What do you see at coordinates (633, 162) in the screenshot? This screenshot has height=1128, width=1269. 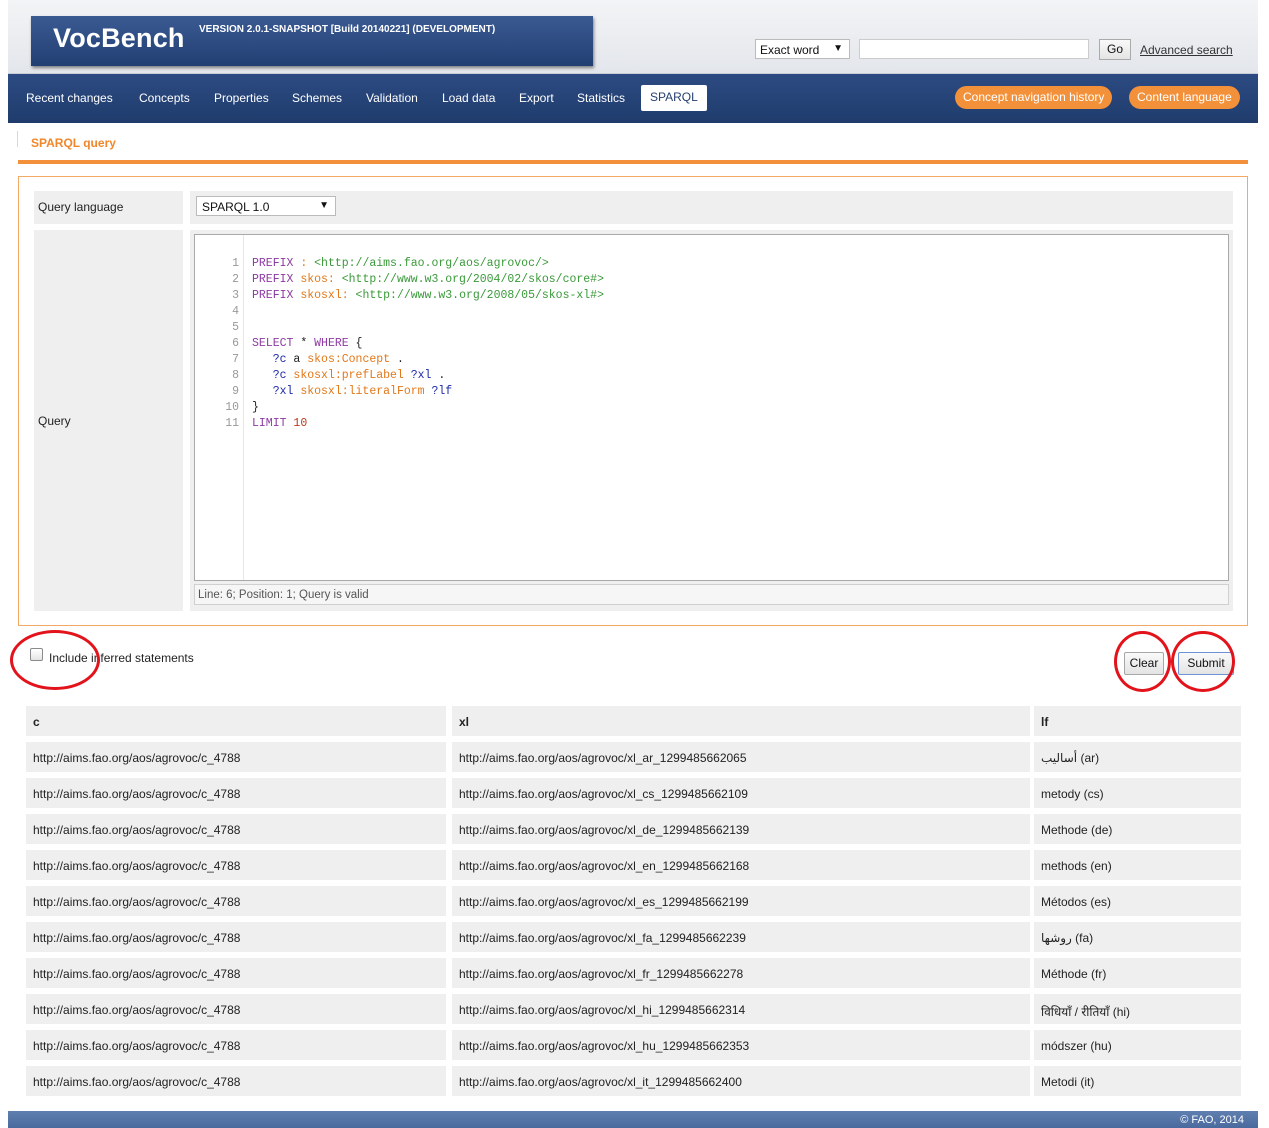 I see `title-rule` at bounding box center [633, 162].